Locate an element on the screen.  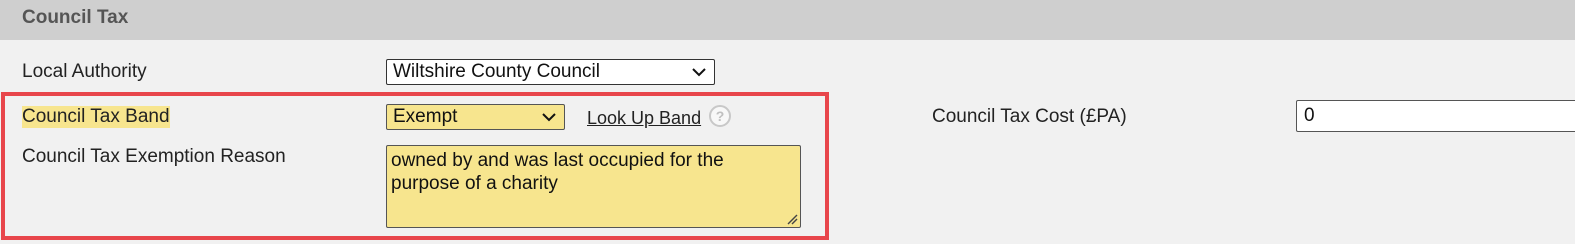
local-authority-label: Local Authority is located at coordinates (84, 71).